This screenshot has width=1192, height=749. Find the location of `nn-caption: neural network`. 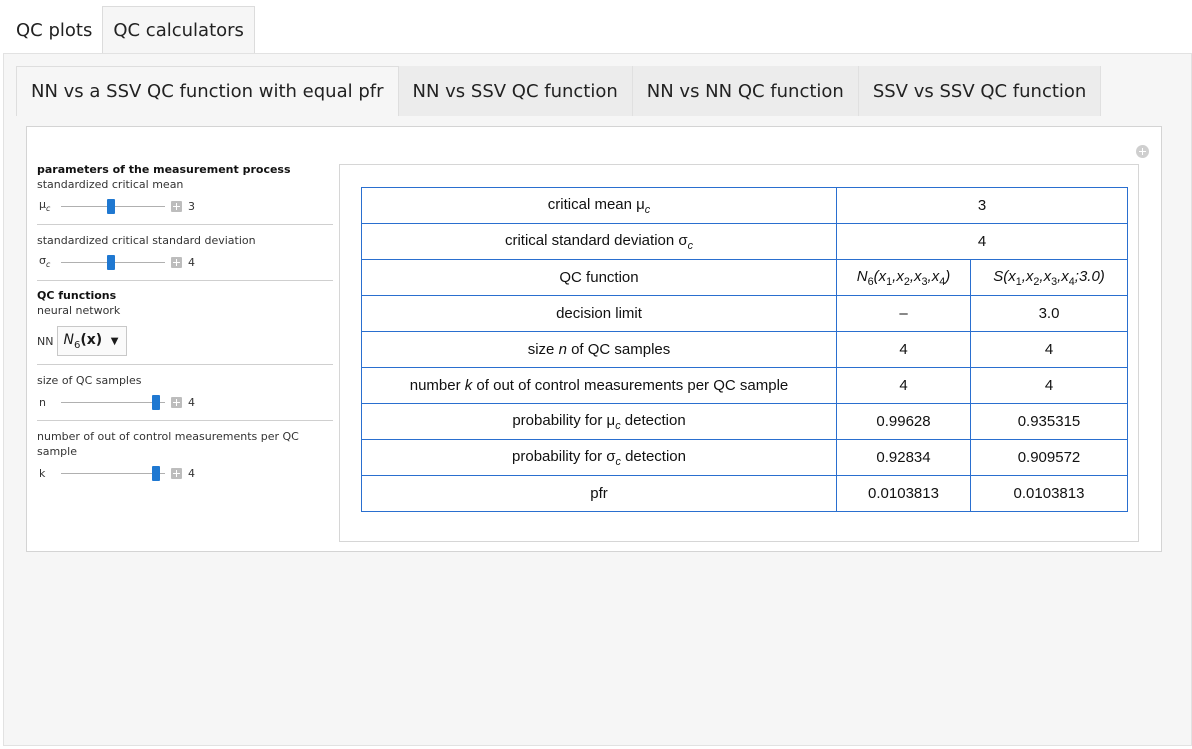

nn-caption: neural network is located at coordinates (79, 310).